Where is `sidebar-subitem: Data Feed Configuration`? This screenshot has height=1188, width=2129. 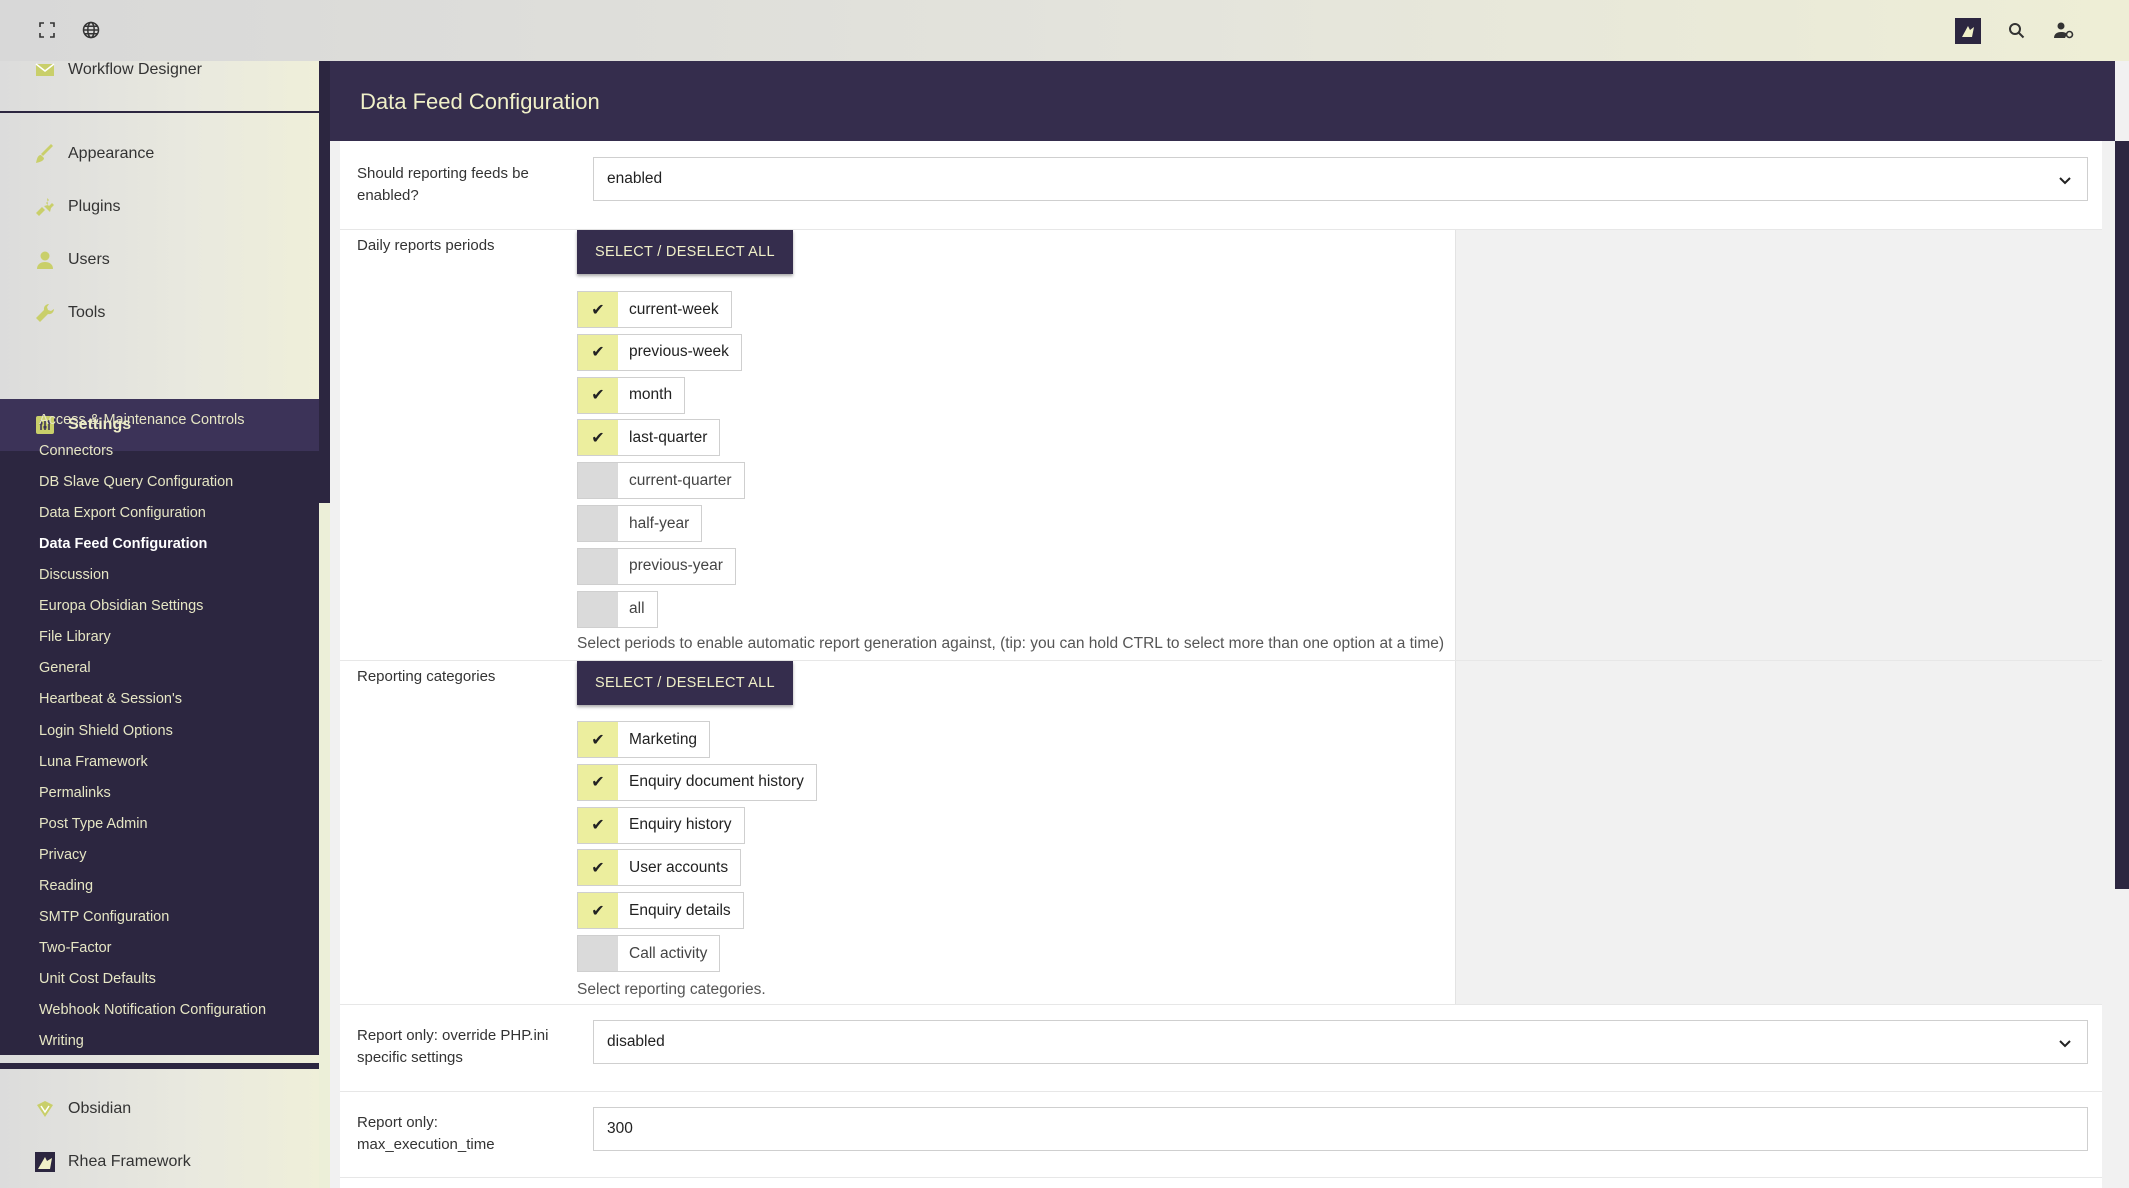 sidebar-subitem: Data Feed Configuration is located at coordinates (123, 544).